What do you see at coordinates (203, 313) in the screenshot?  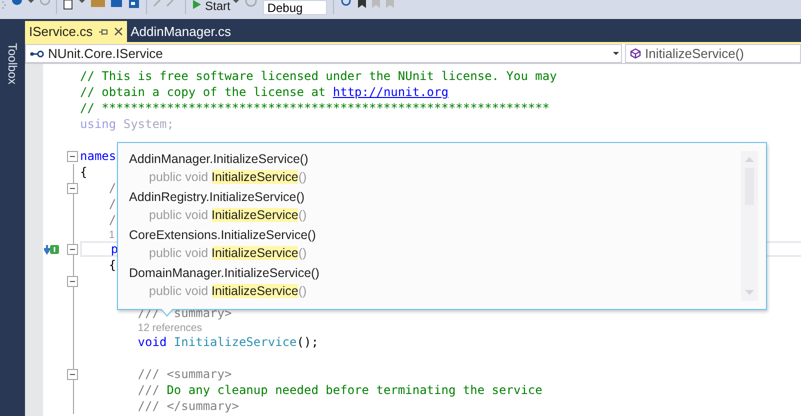 I see `code-text: summary>` at bounding box center [203, 313].